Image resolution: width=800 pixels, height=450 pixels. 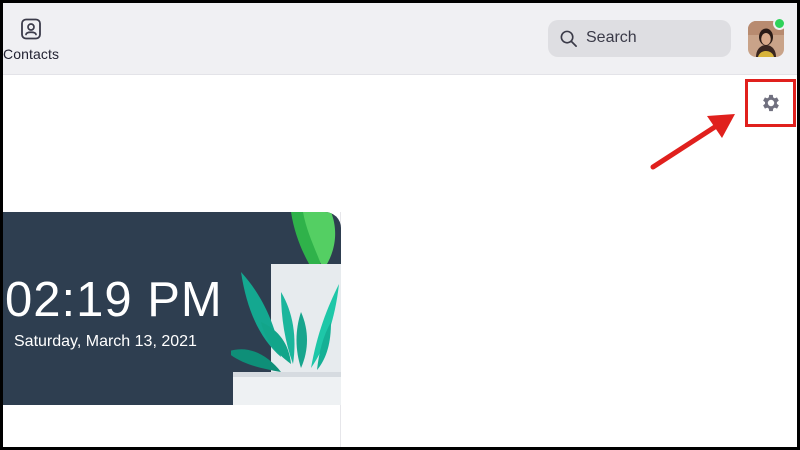 I want to click on contacts-icon, so click(x=31, y=29).